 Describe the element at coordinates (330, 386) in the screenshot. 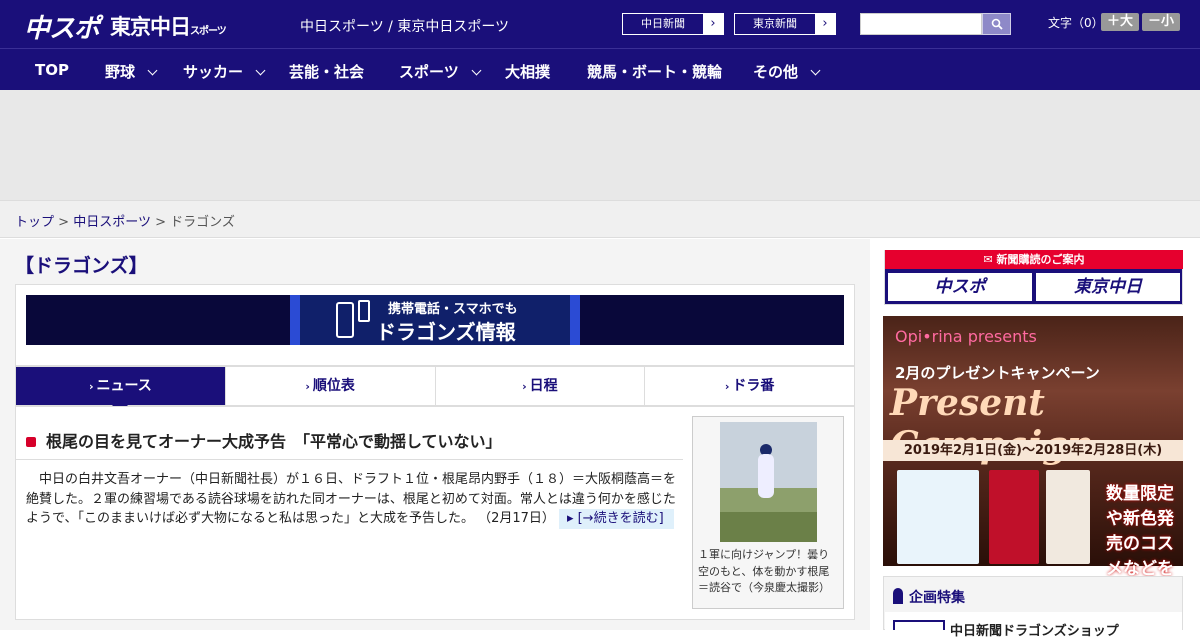

I see `tab-standings: › 順位表` at that location.